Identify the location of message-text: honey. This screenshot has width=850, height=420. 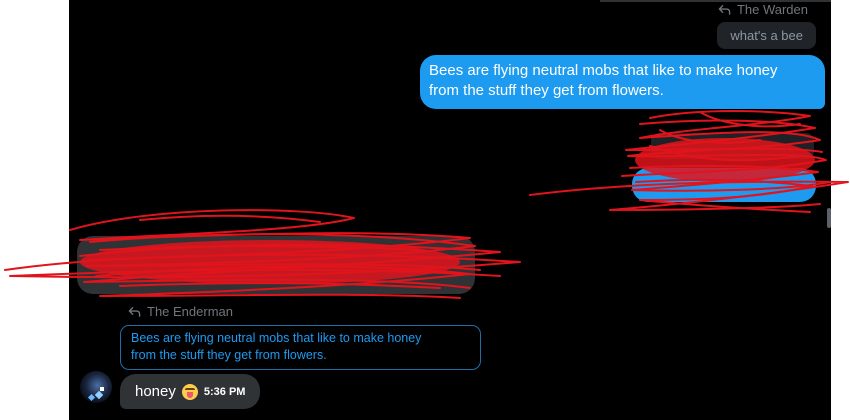
(155, 391).